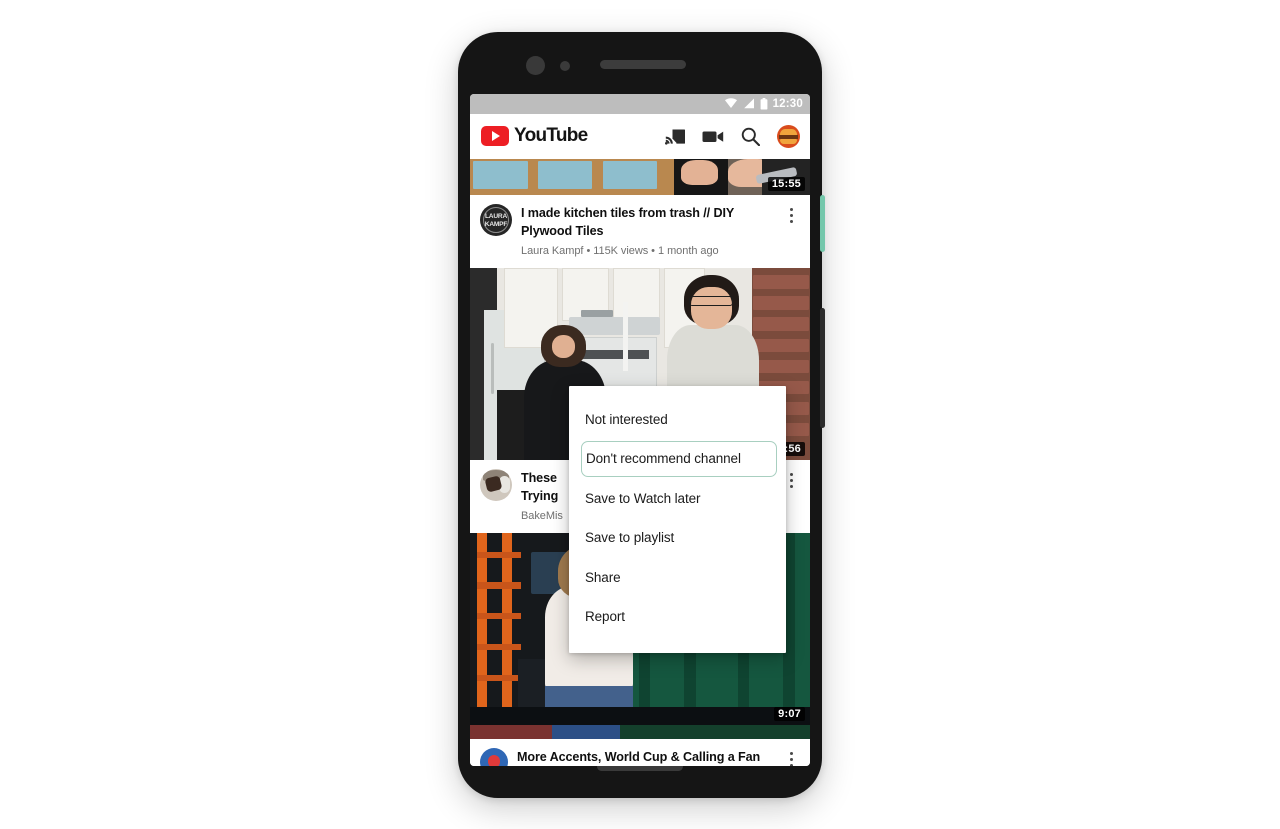 Image resolution: width=1280 pixels, height=829 pixels. I want to click on video-title-line-1: These, so click(539, 477).